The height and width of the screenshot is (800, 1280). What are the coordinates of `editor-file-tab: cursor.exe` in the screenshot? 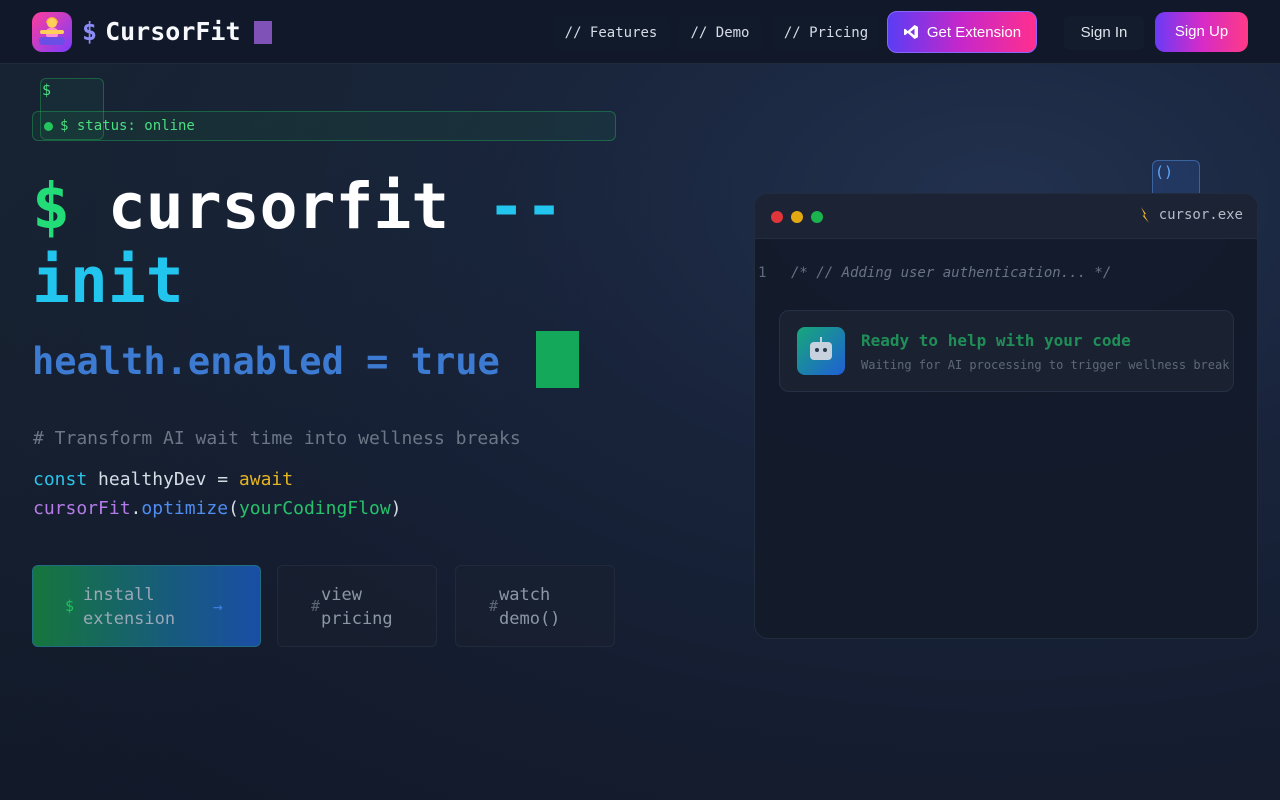 It's located at (1191, 215).